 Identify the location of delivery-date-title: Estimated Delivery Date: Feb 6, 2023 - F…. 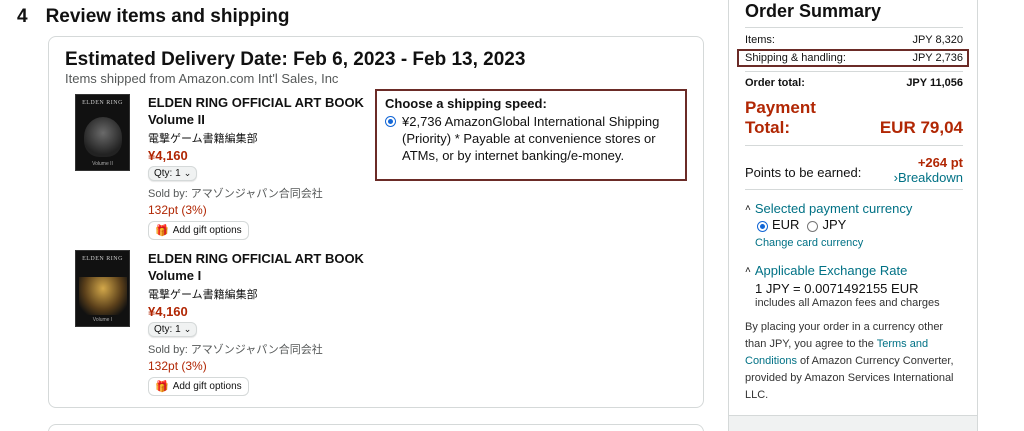
(295, 59).